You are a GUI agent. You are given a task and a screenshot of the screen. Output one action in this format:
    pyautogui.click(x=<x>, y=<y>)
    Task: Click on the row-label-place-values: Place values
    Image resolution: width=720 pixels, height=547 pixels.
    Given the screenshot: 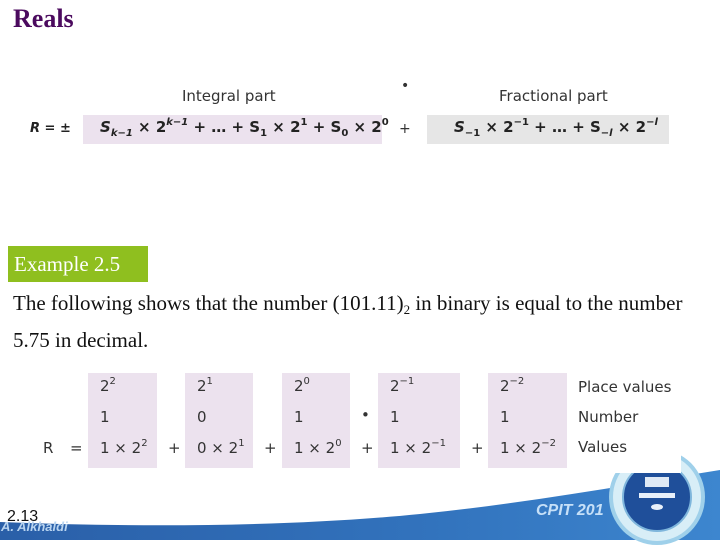 What is the action you would take?
    pyautogui.click(x=625, y=387)
    